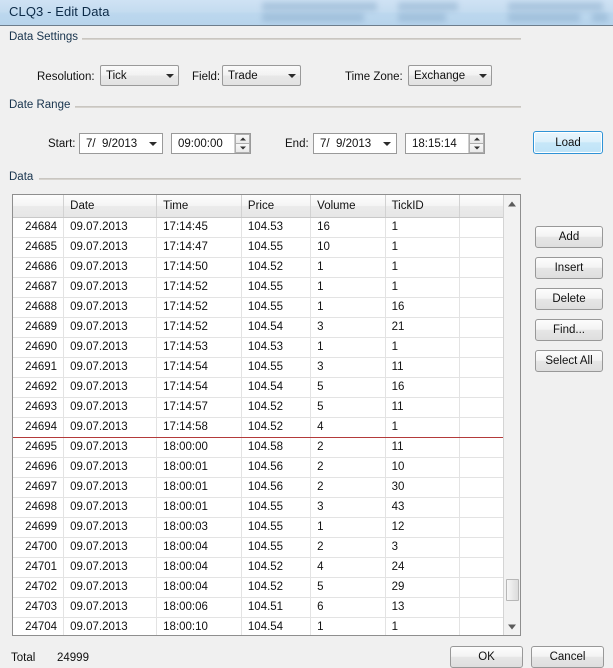 This screenshot has width=613, height=668. I want to click on row-index: 24684, so click(39, 227).